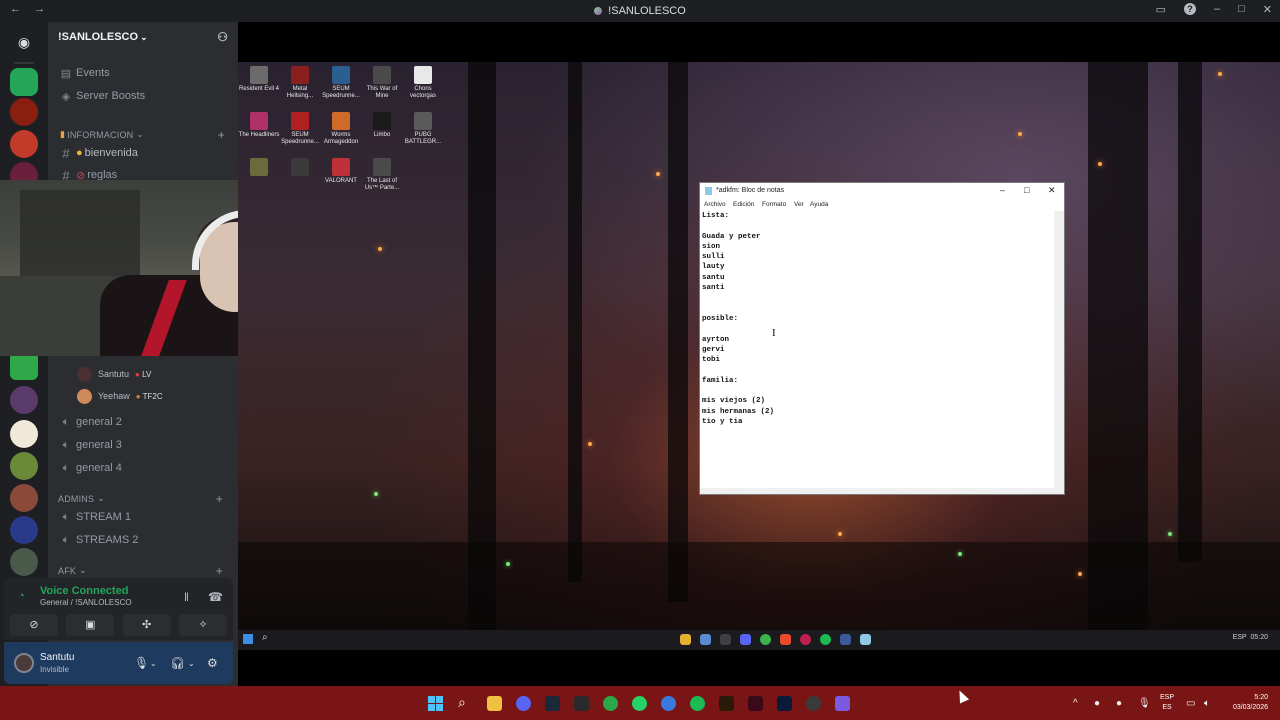  Describe the element at coordinates (685, 639) in the screenshot. I see `explorer-icon` at that location.